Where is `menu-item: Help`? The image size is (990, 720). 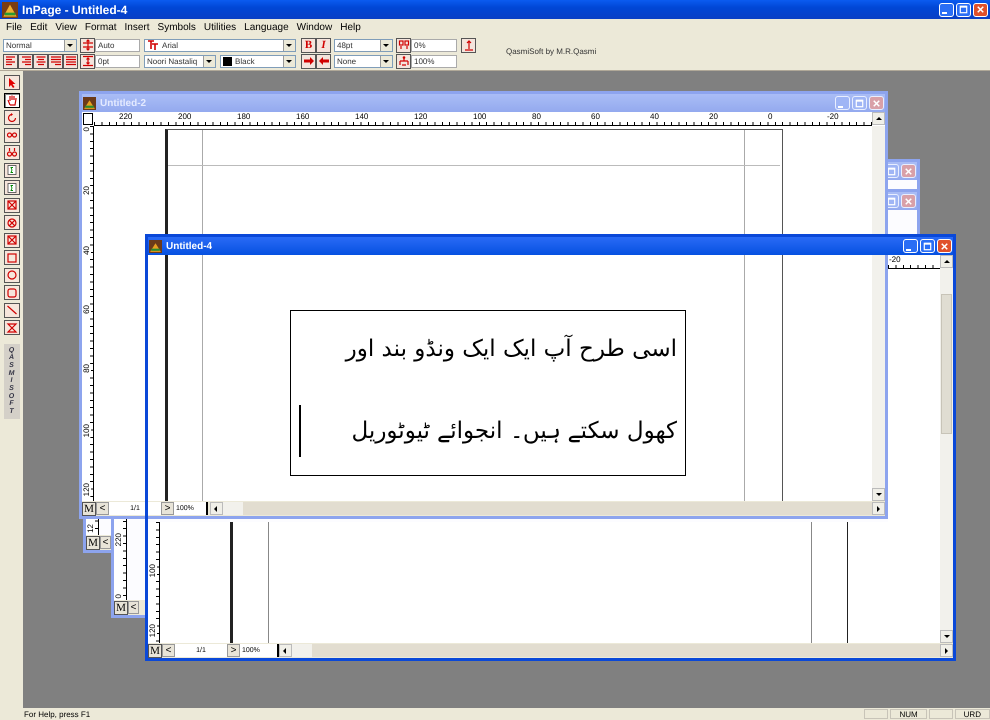
menu-item: Help is located at coordinates (350, 27).